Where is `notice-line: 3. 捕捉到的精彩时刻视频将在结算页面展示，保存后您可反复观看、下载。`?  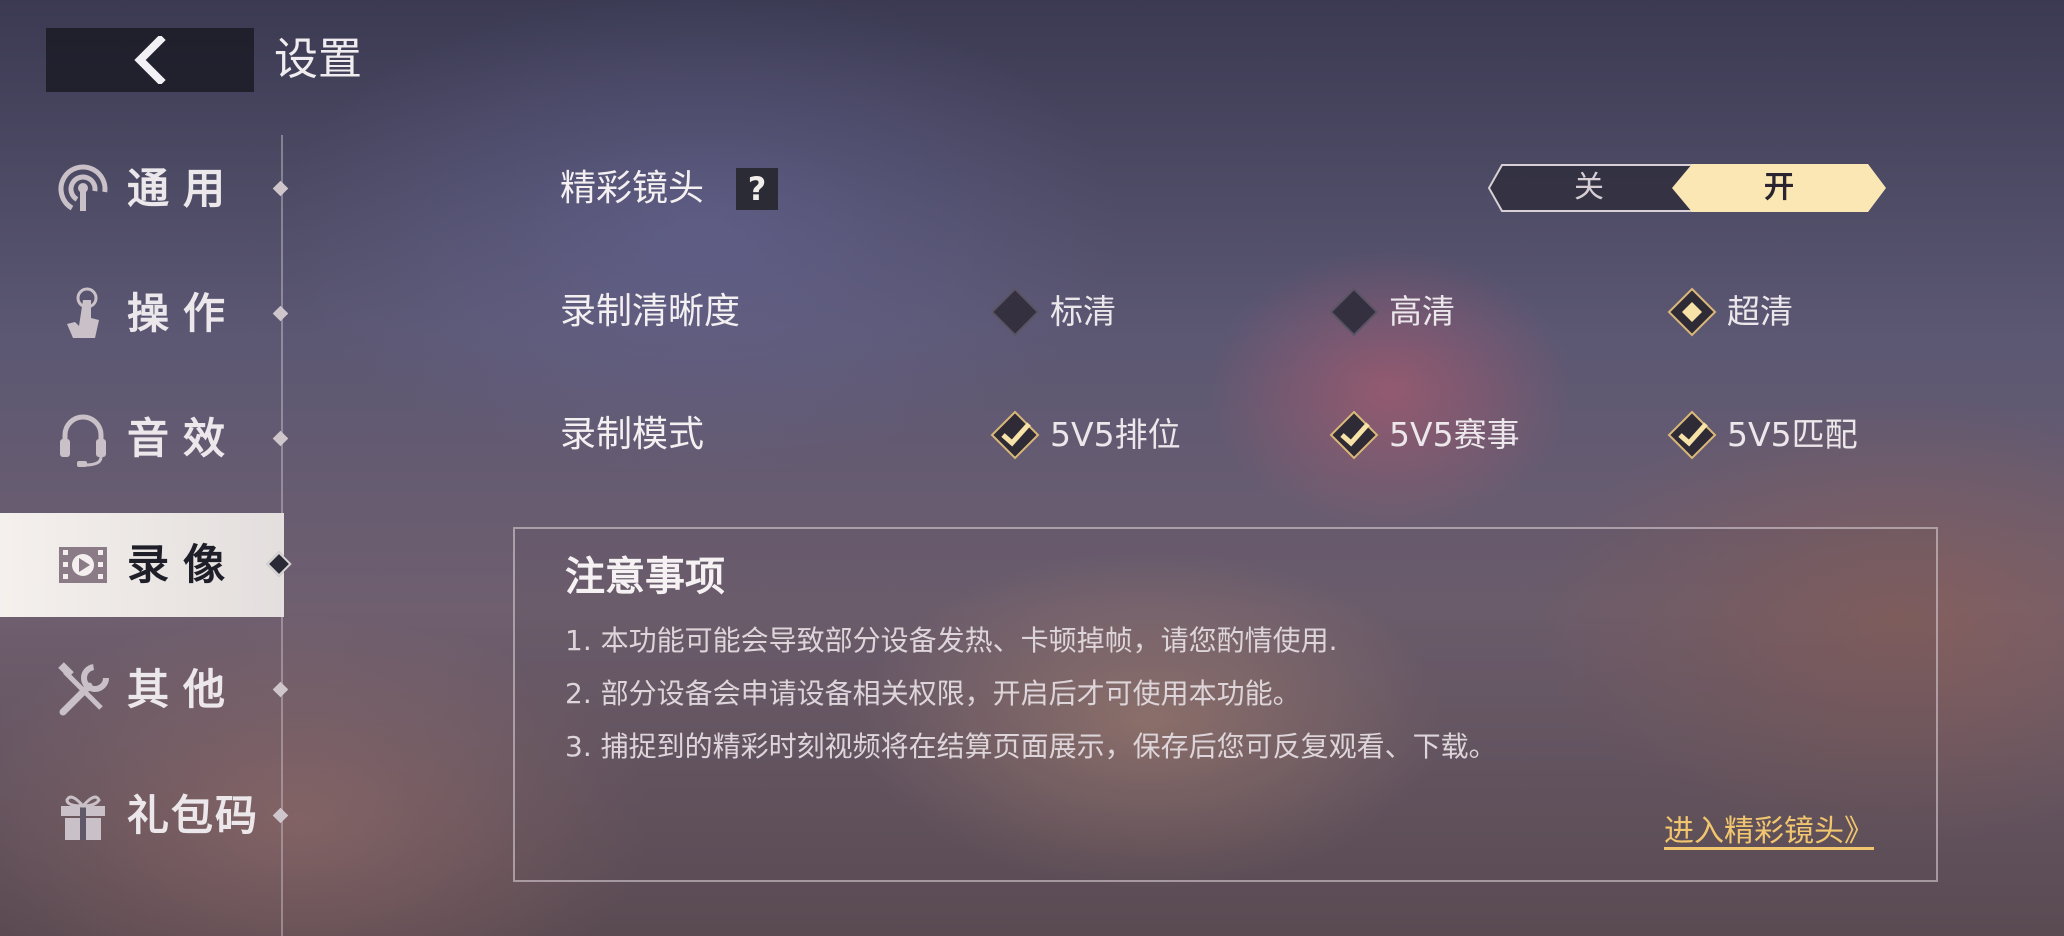 notice-line: 3. 捕捉到的精彩时刻视频将在结算页面展示，保存后您可反复观看、下载。 is located at coordinates (1031, 746).